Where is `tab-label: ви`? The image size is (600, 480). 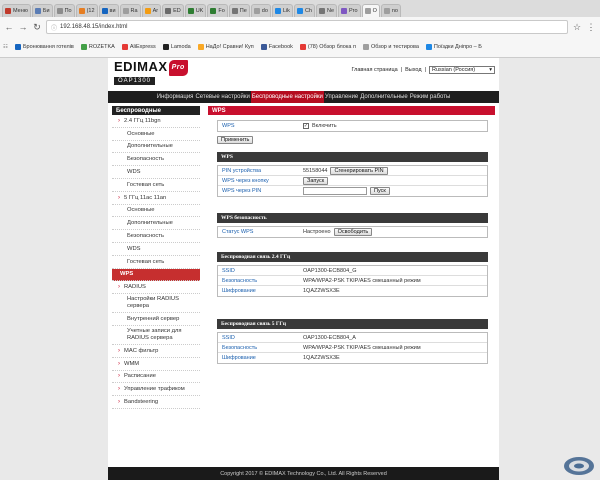 tab-label: ви is located at coordinates (112, 11).